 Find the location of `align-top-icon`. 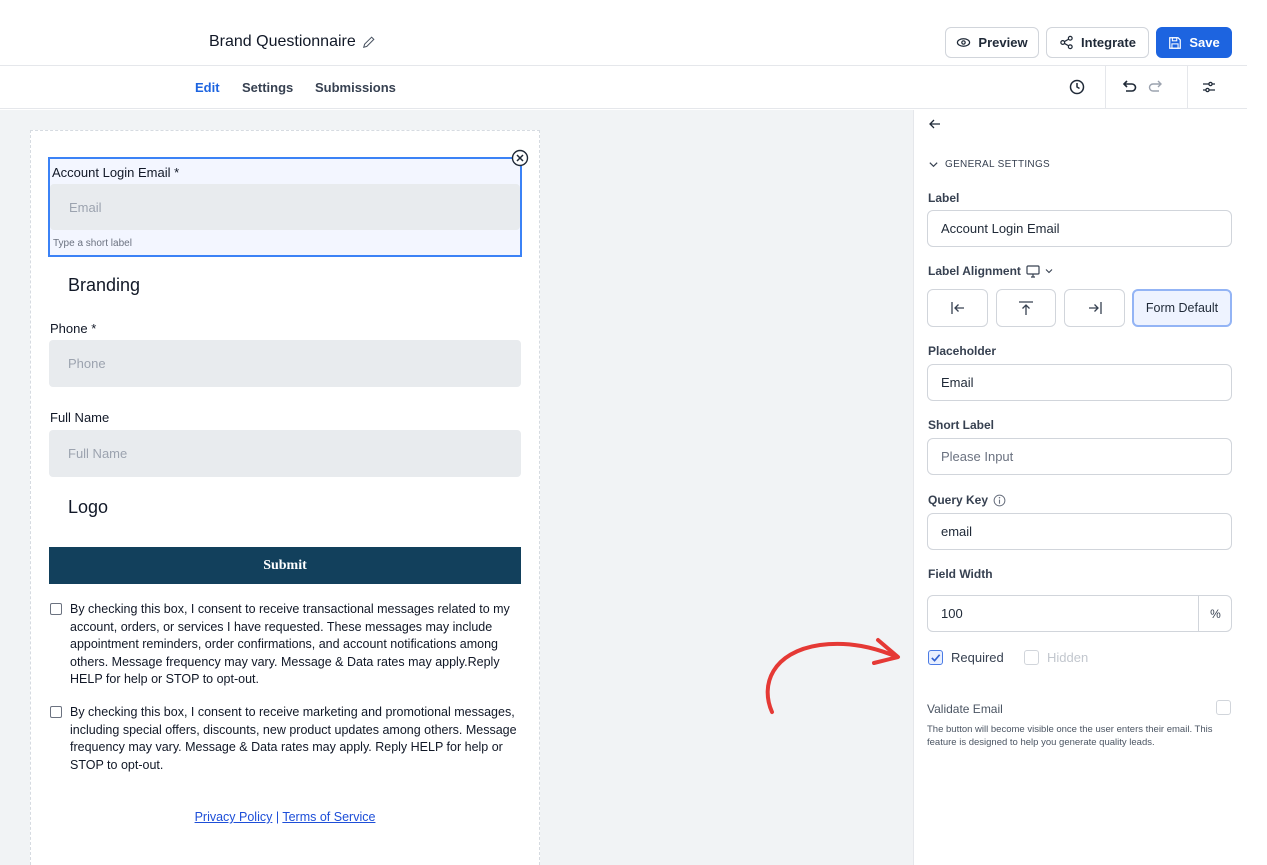

align-top-icon is located at coordinates (1026, 308).